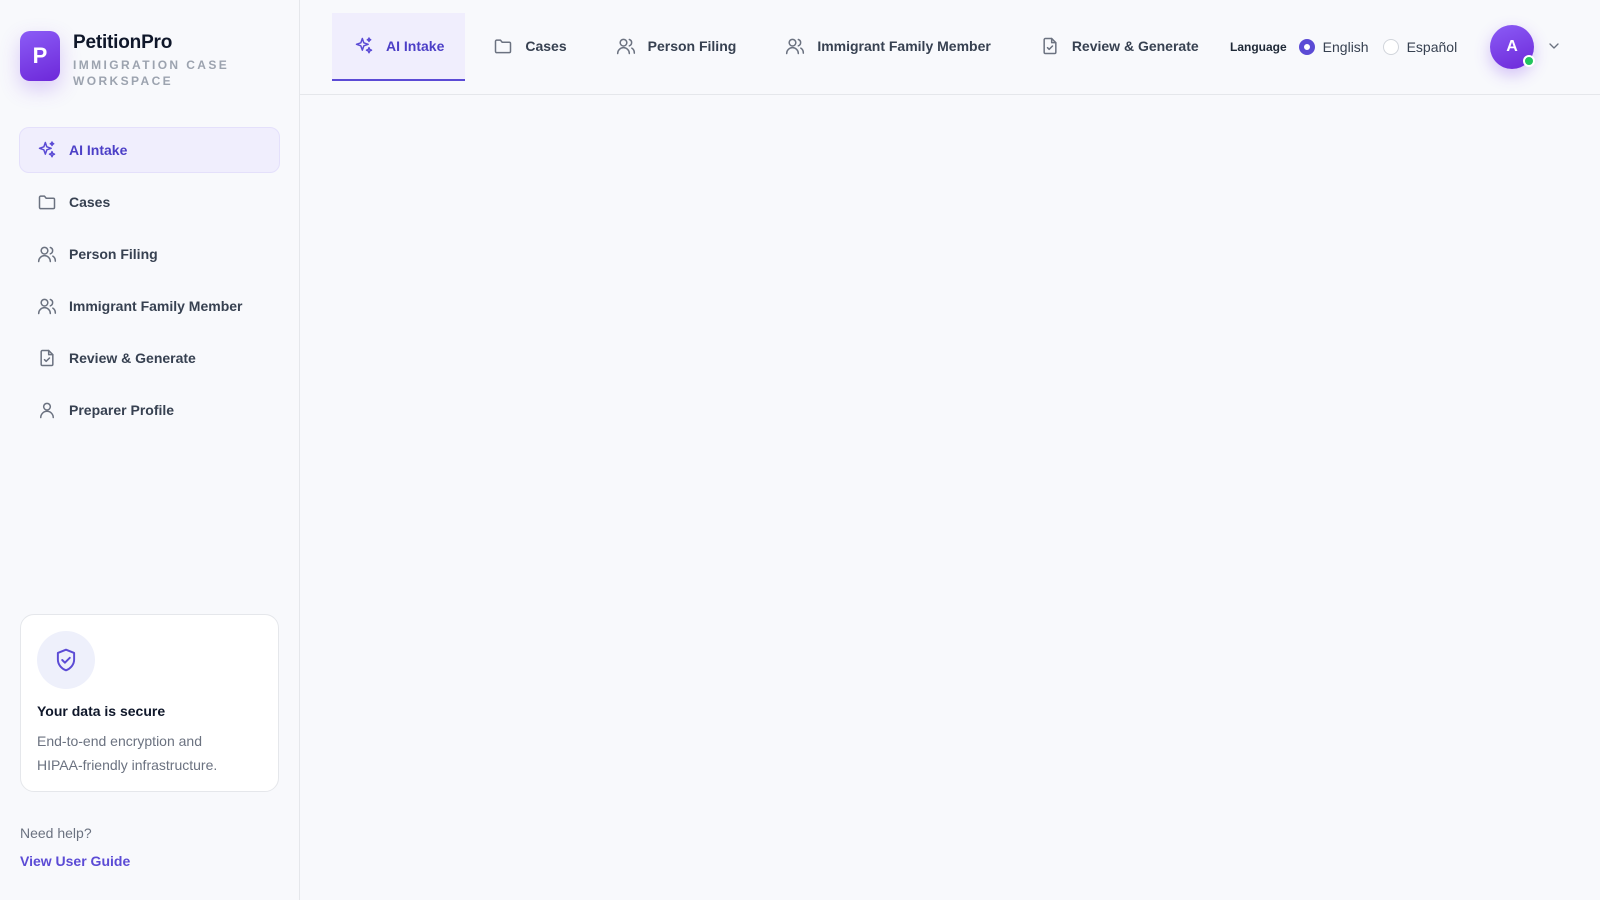  I want to click on radio-unchecked-icon, so click(1390, 47).